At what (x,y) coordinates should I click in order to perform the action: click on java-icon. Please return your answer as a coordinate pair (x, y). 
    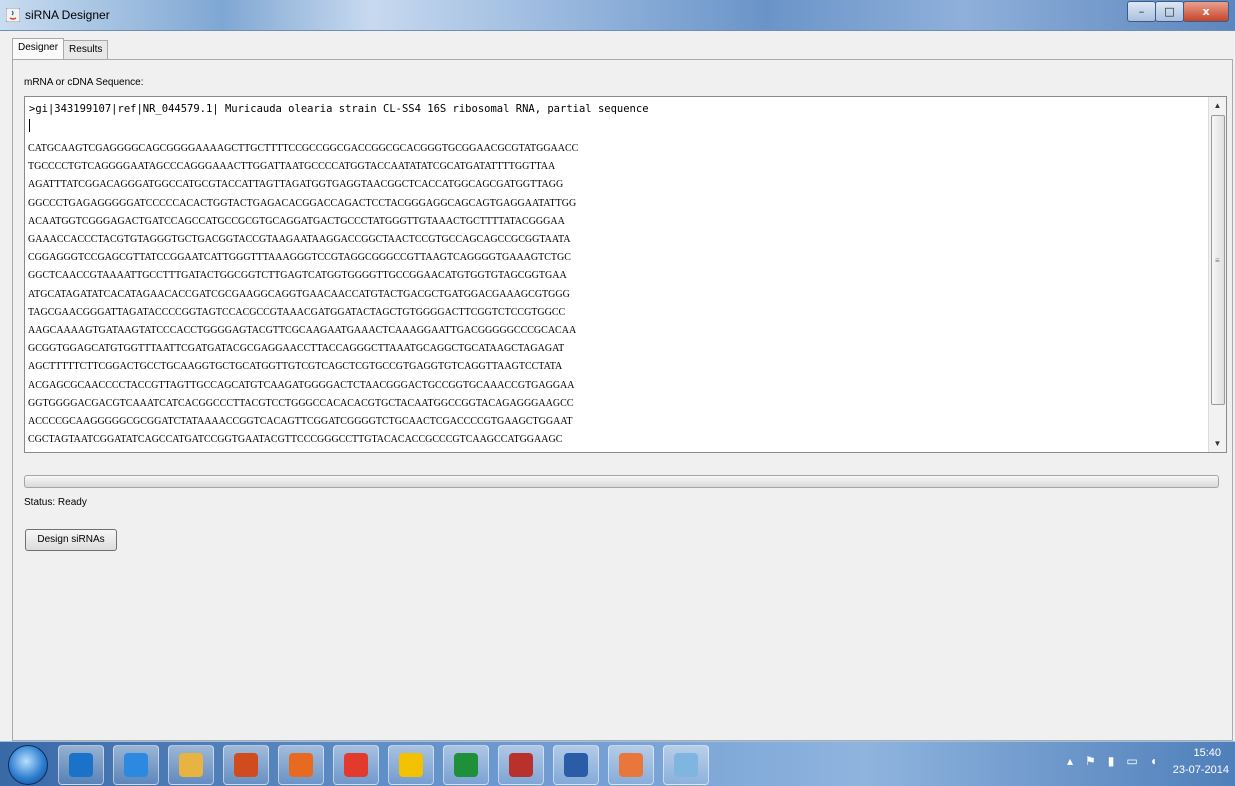
    Looking at the image, I should click on (631, 765).